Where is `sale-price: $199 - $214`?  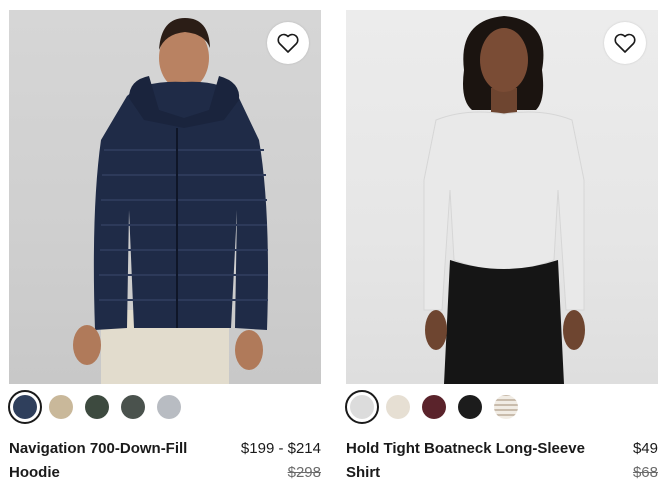
sale-price: $199 - $214 is located at coordinates (280, 448).